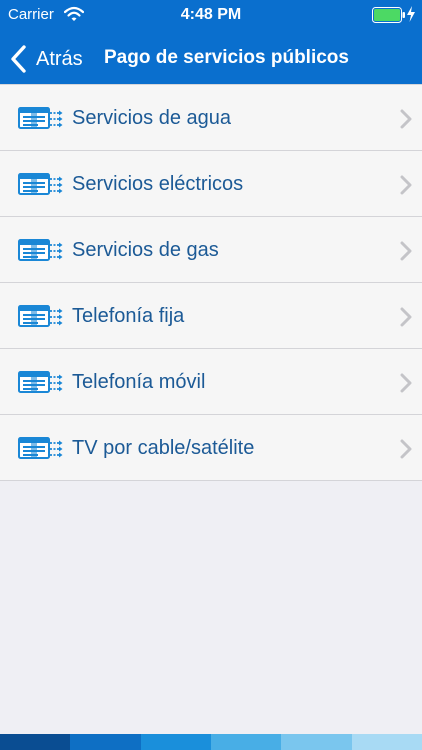 This screenshot has height=750, width=422. What do you see at coordinates (19, 59) in the screenshot?
I see `chevron-left-icon` at bounding box center [19, 59].